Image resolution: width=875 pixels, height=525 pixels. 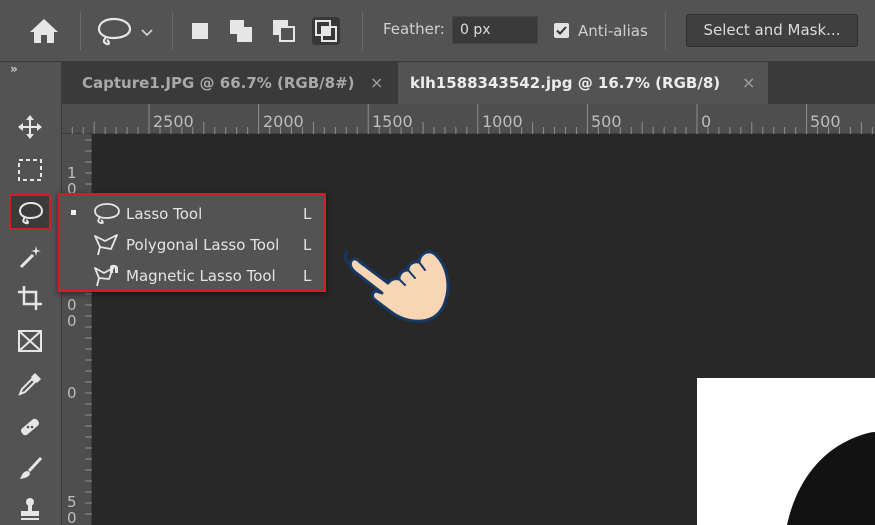 What do you see at coordinates (831, 478) in the screenshot?
I see `subject-silhouette` at bounding box center [831, 478].